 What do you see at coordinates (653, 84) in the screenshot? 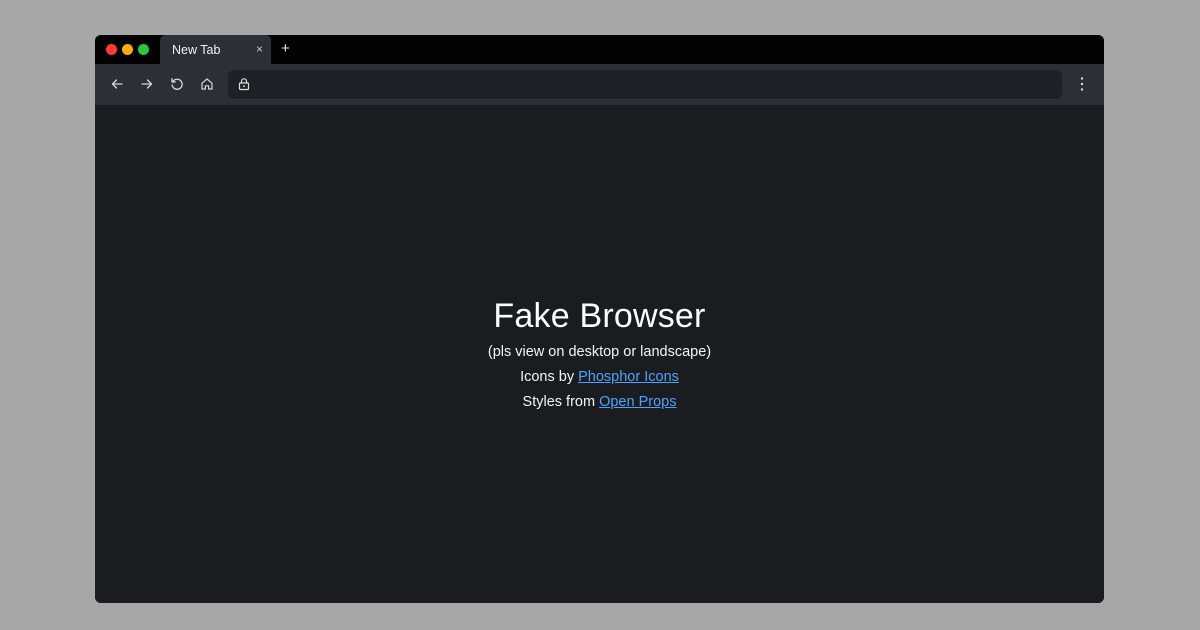
I see `address-input` at bounding box center [653, 84].